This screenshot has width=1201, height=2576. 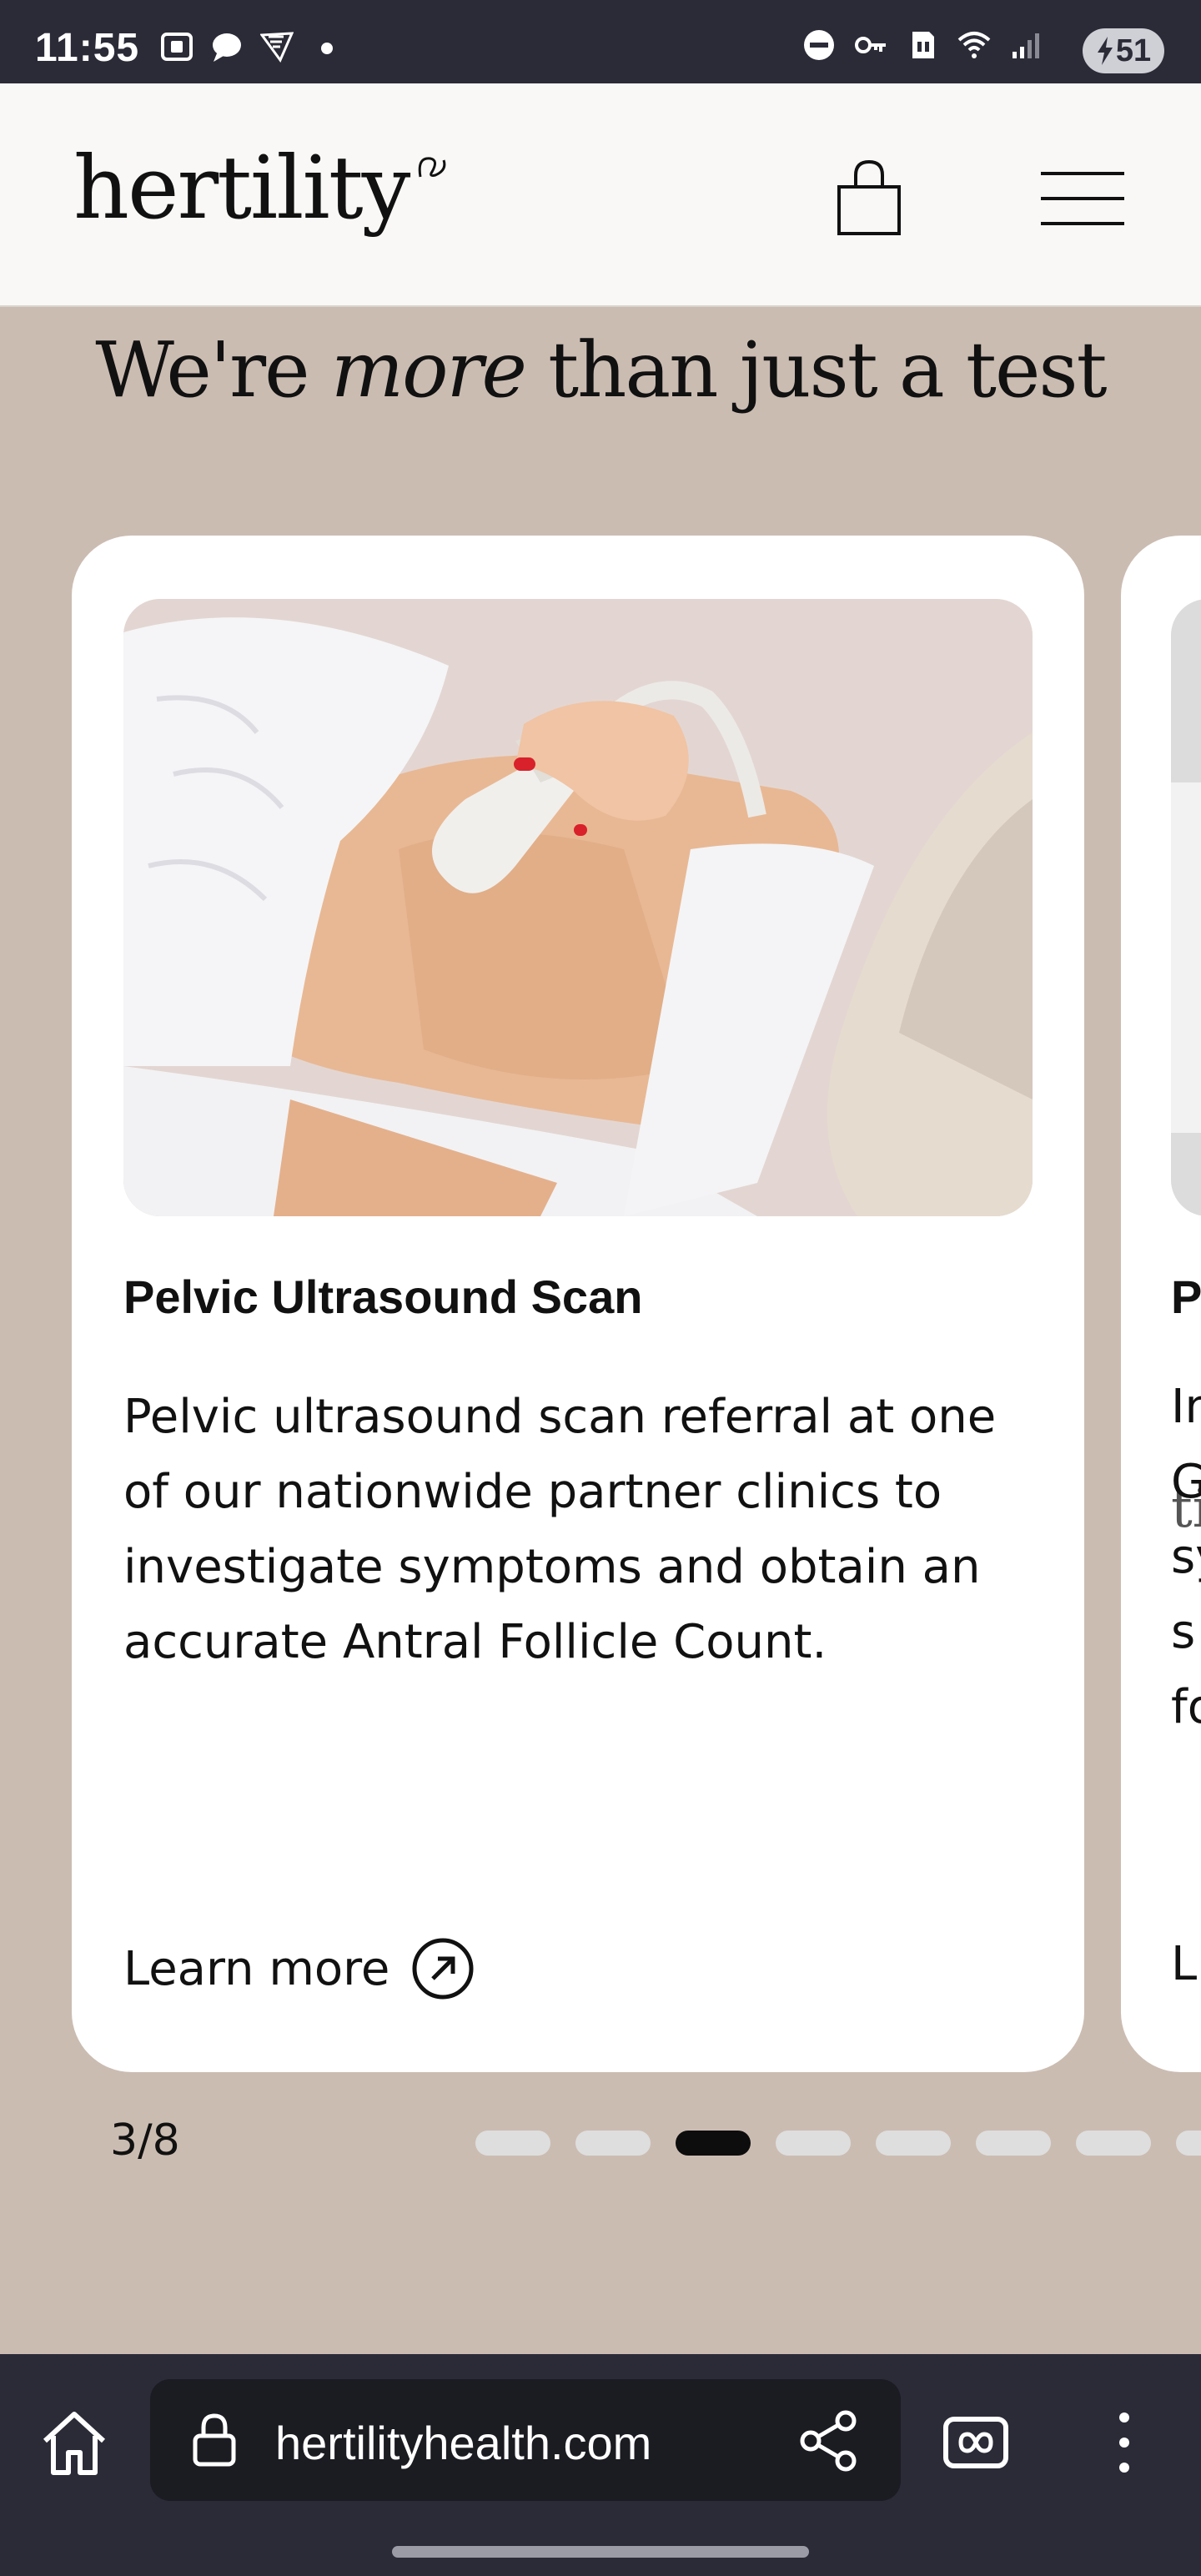 What do you see at coordinates (463, 2443) in the screenshot?
I see `url-text: hertilityhealth.com` at bounding box center [463, 2443].